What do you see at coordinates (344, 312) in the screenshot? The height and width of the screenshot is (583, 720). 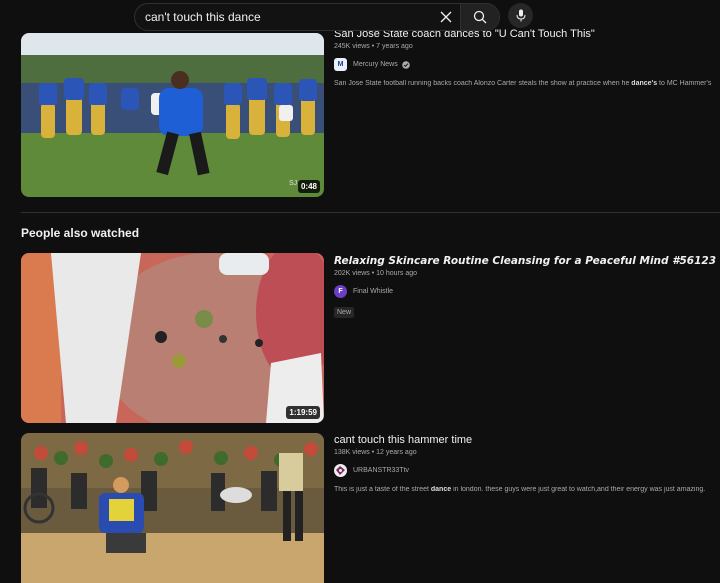 I see `new-badge: New` at bounding box center [344, 312].